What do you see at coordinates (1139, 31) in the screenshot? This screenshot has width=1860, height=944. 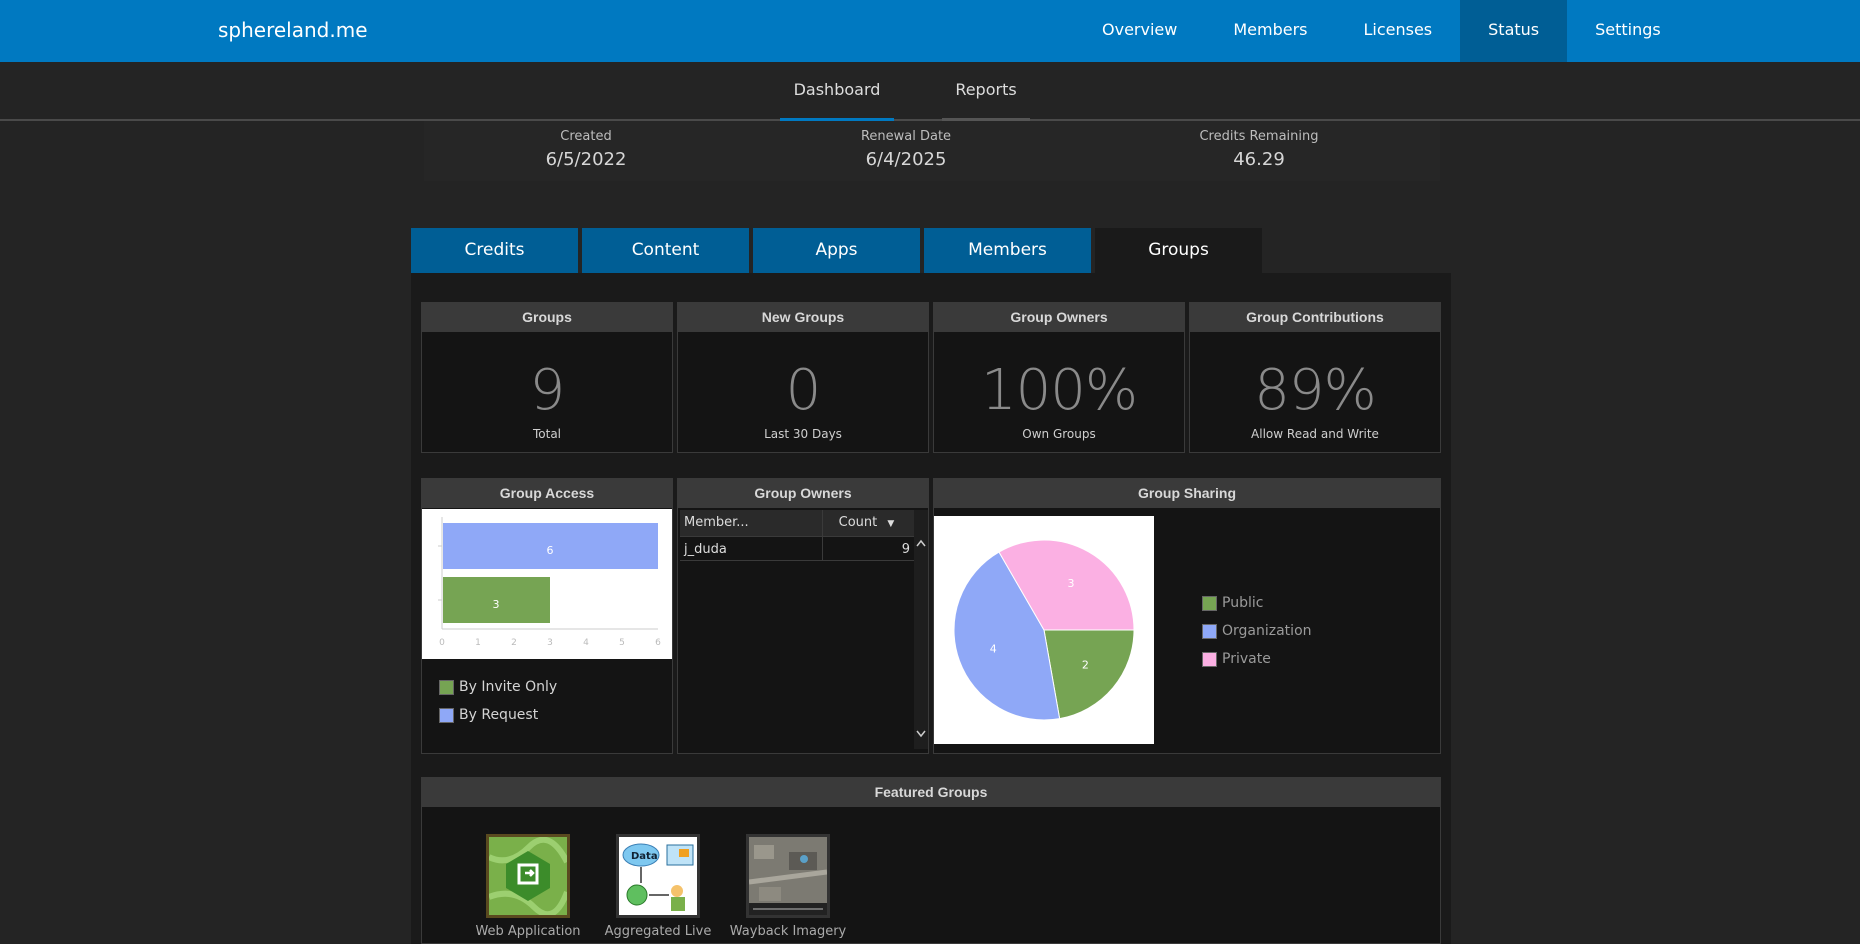 I see `nav-overview: Overview` at bounding box center [1139, 31].